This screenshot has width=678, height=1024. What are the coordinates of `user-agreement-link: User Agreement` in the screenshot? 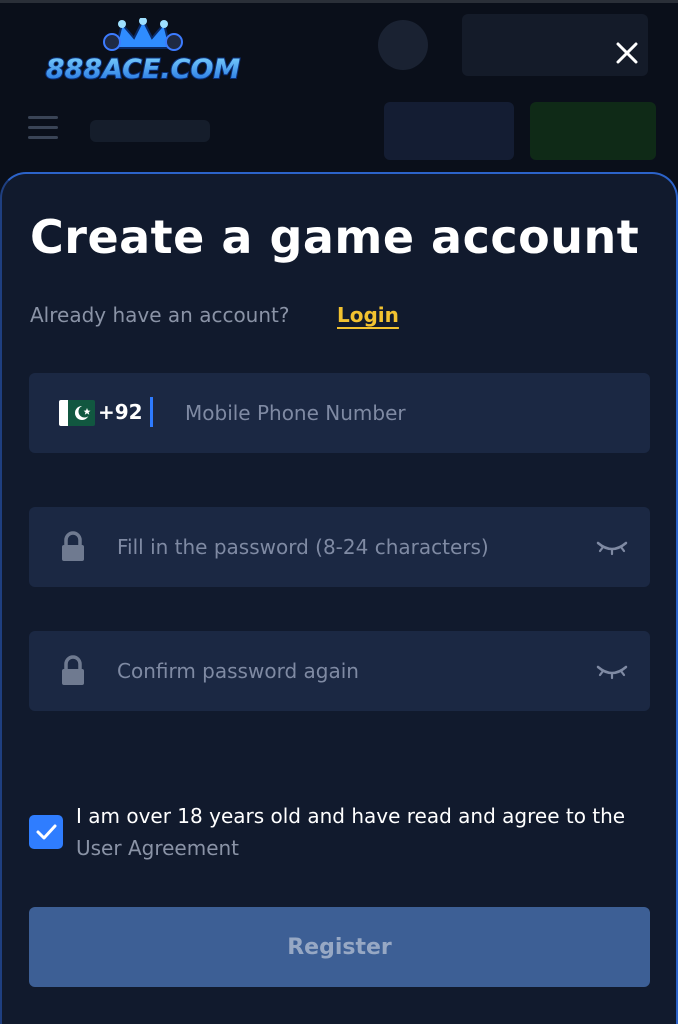 It's located at (157, 848).